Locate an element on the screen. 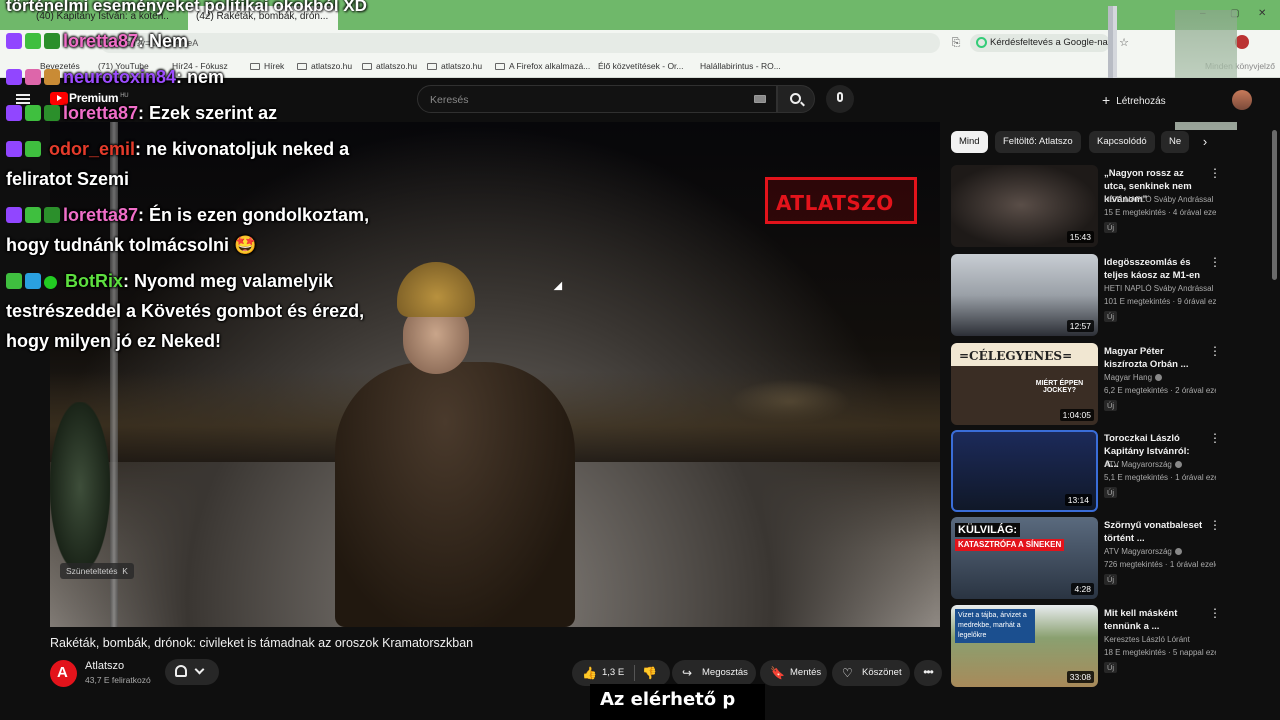 The width and height of the screenshot is (1280, 720). chevron-right-icon: › is located at coordinates (1205, 142).